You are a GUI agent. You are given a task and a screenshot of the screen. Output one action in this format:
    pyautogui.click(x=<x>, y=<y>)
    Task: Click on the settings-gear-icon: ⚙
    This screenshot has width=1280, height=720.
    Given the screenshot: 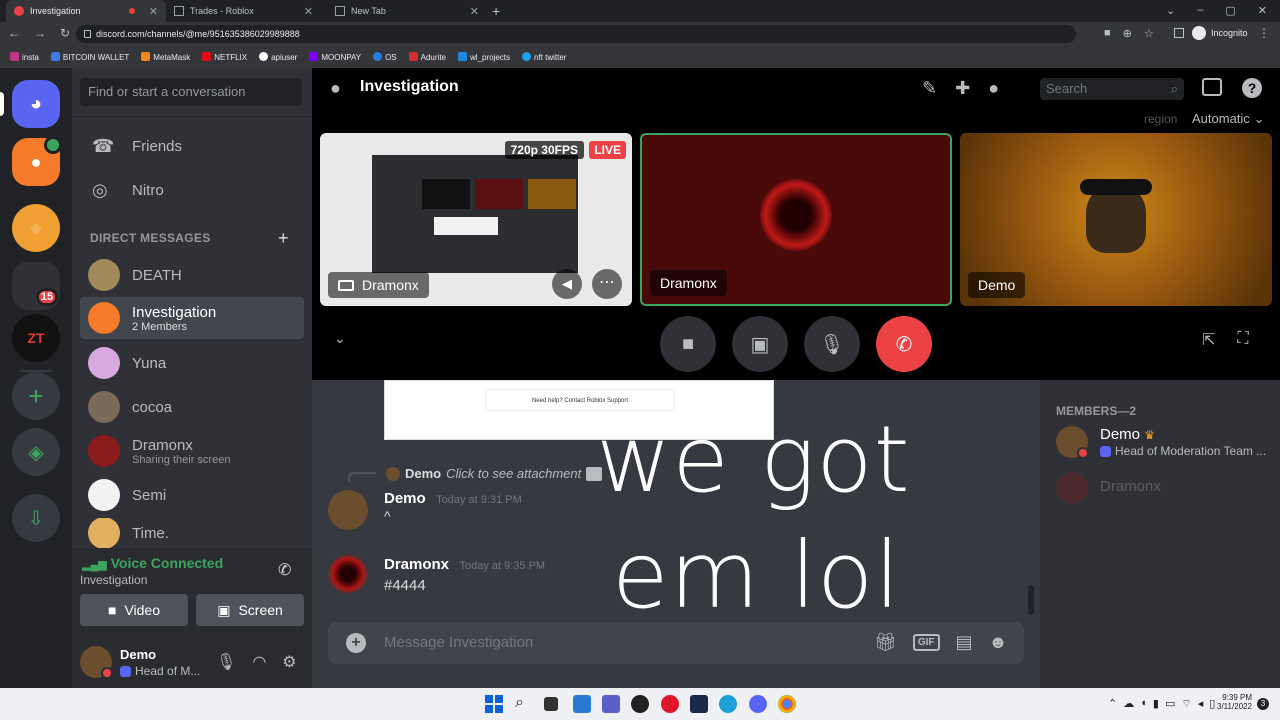 What is the action you would take?
    pyautogui.click(x=289, y=662)
    